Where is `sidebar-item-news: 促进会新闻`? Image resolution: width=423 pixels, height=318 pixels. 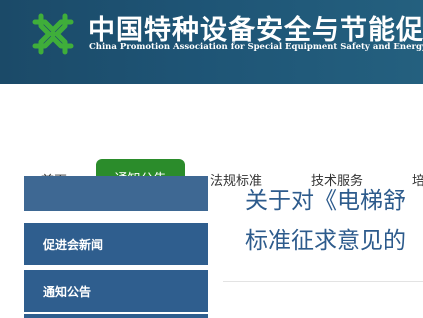 sidebar-item-news: 促进会新闻 is located at coordinates (116, 244).